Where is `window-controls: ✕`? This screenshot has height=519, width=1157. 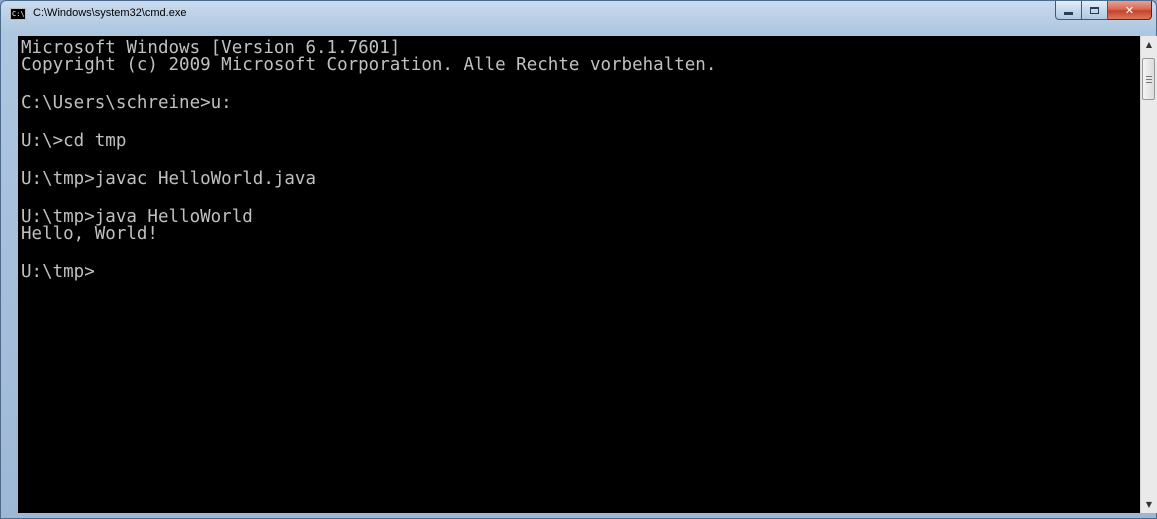
window-controls: ✕ is located at coordinates (1103, 11).